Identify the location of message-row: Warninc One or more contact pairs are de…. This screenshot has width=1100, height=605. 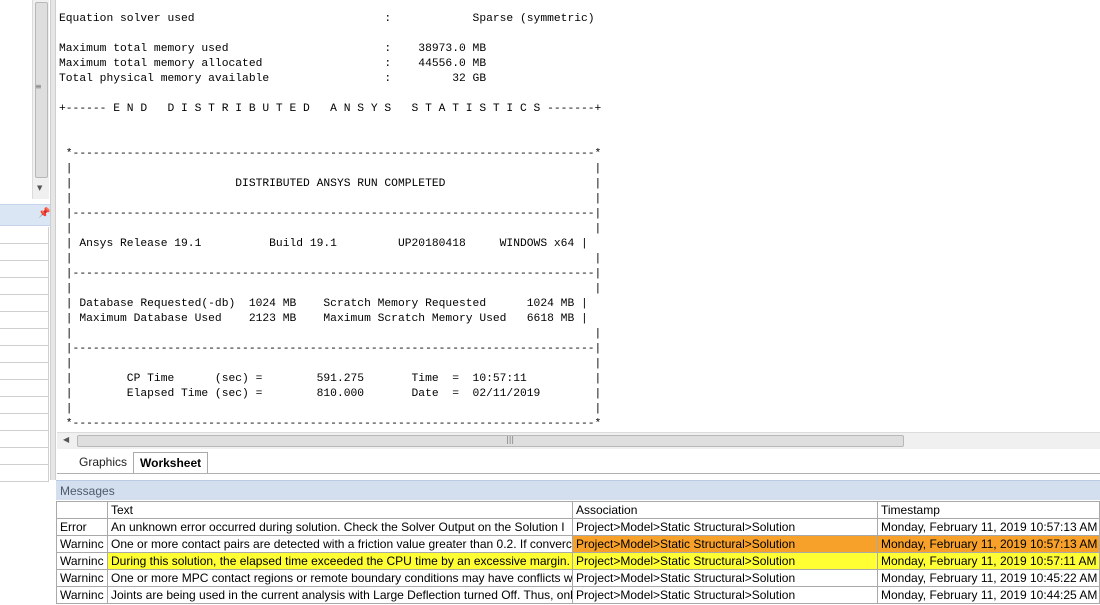
(578, 544).